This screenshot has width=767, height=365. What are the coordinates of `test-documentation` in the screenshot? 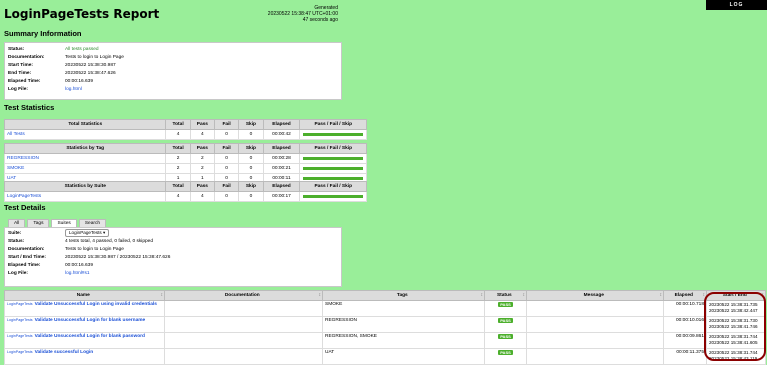 It's located at (243, 356).